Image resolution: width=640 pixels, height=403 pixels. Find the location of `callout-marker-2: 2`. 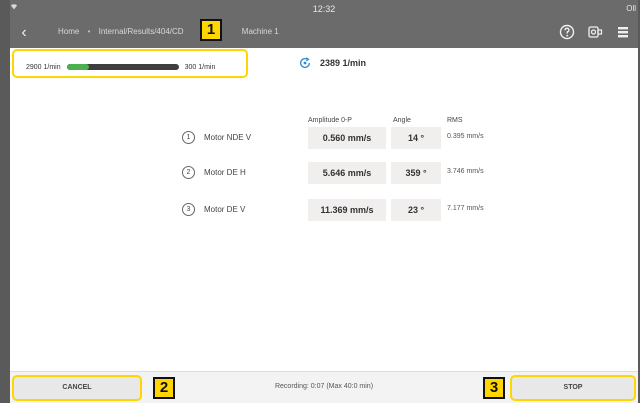

callout-marker-2: 2 is located at coordinates (164, 388).